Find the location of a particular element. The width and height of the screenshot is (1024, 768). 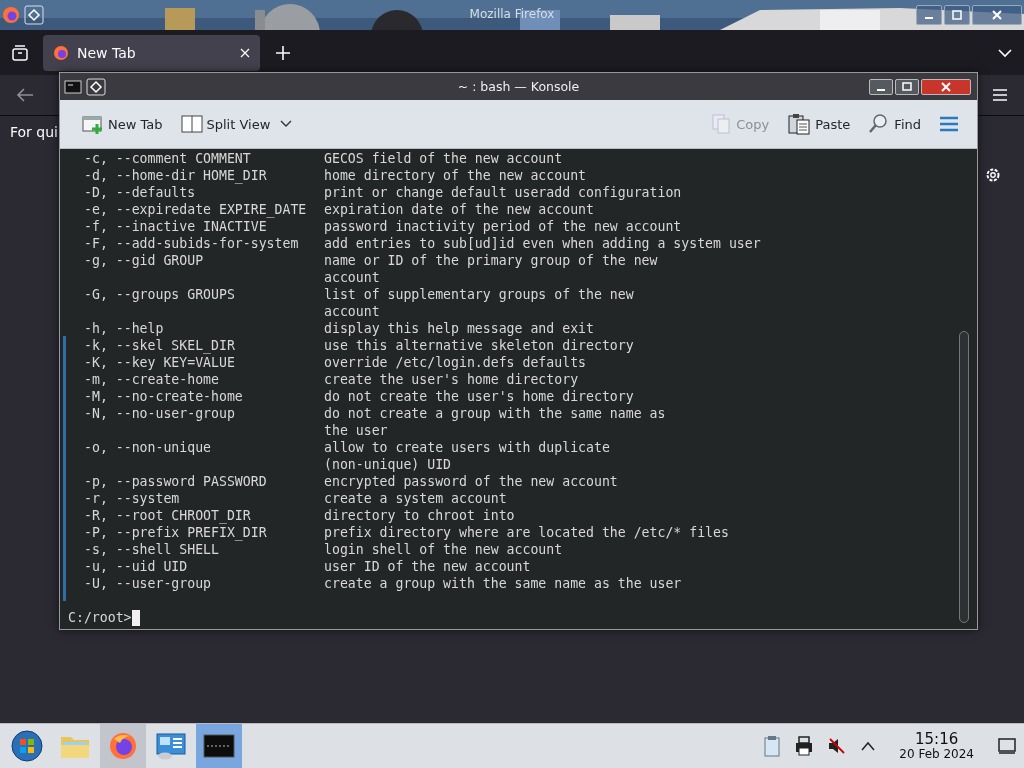

printer-icon is located at coordinates (804, 746).